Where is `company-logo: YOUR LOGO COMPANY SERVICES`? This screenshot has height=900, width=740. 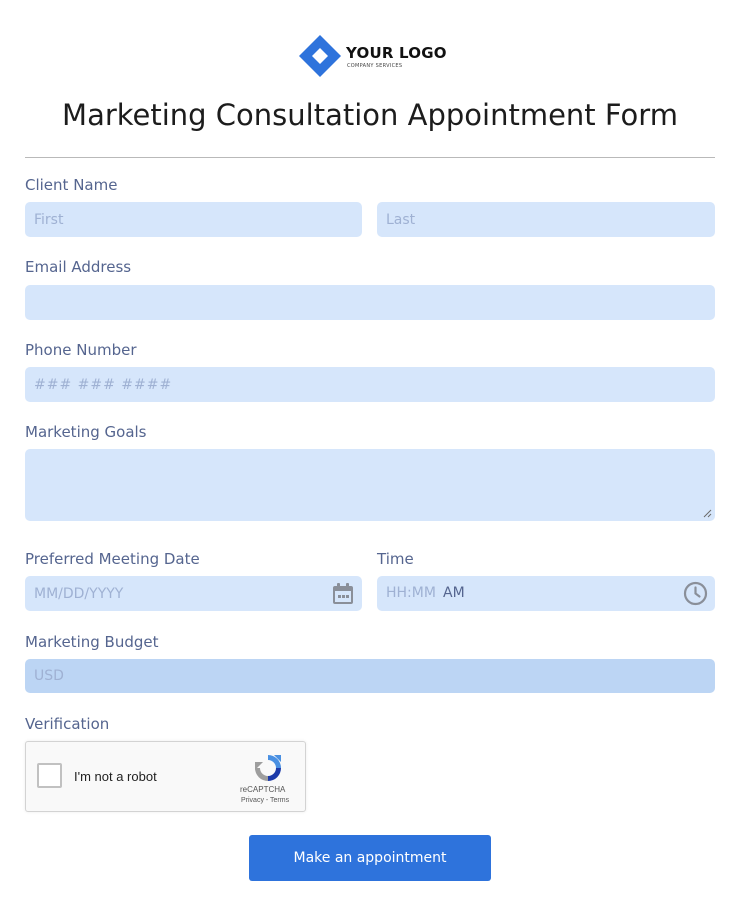 company-logo: YOUR LOGO COMPANY SERVICES is located at coordinates (373, 57).